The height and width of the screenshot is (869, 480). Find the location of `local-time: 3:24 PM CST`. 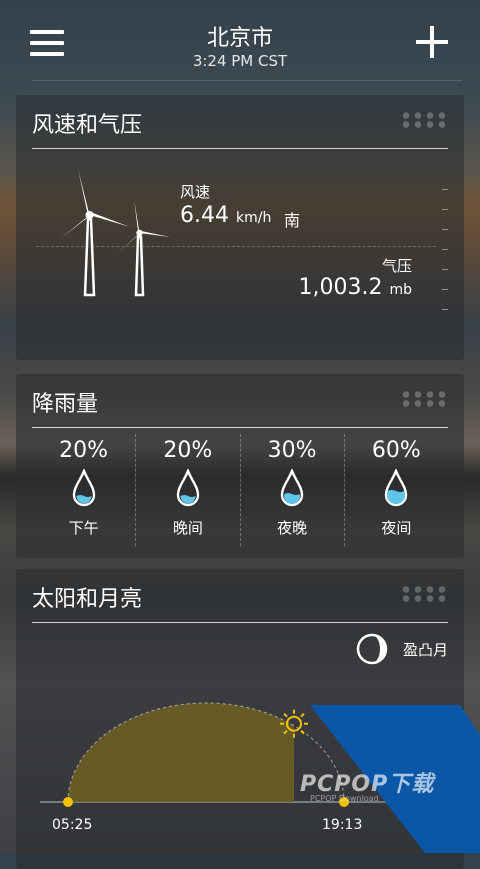

local-time: 3:24 PM CST is located at coordinates (240, 61).